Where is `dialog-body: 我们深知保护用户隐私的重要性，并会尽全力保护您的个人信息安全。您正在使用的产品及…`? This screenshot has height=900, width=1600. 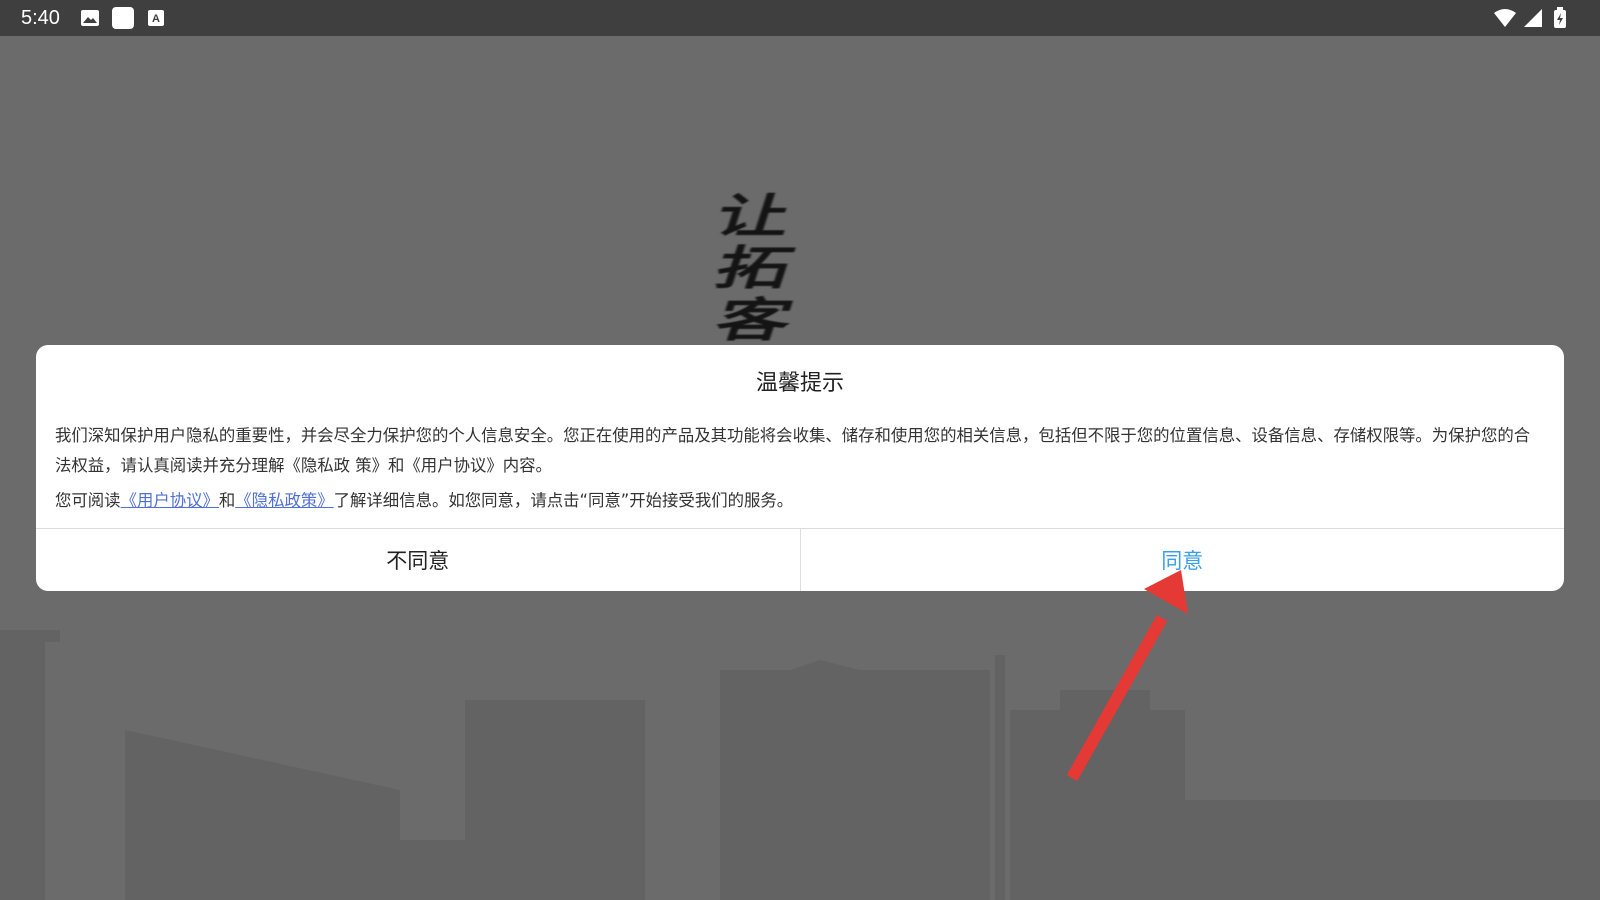
dialog-body: 我们深知保护用户隐私的重要性，并会尽全力保护您的个人信息安全。您正在使用的产品及… is located at coordinates (800, 468).